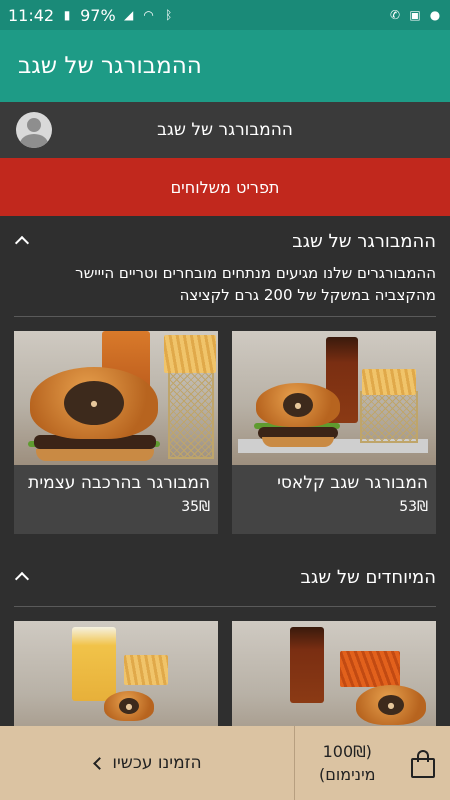 This screenshot has height=800, width=450. Describe the element at coordinates (347, 763) in the screenshot. I see `minimum-order: (100₪ מינימום)` at that location.